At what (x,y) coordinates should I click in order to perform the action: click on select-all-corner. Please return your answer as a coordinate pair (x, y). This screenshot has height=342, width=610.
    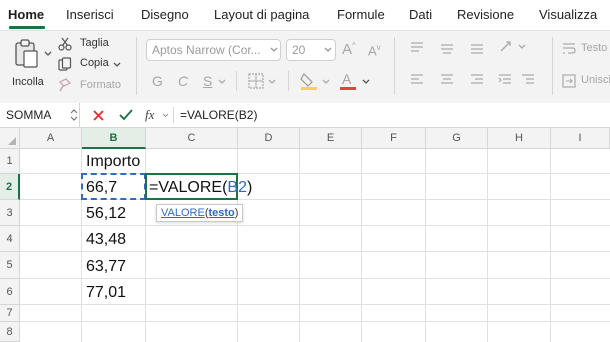
    Looking at the image, I should click on (10, 138).